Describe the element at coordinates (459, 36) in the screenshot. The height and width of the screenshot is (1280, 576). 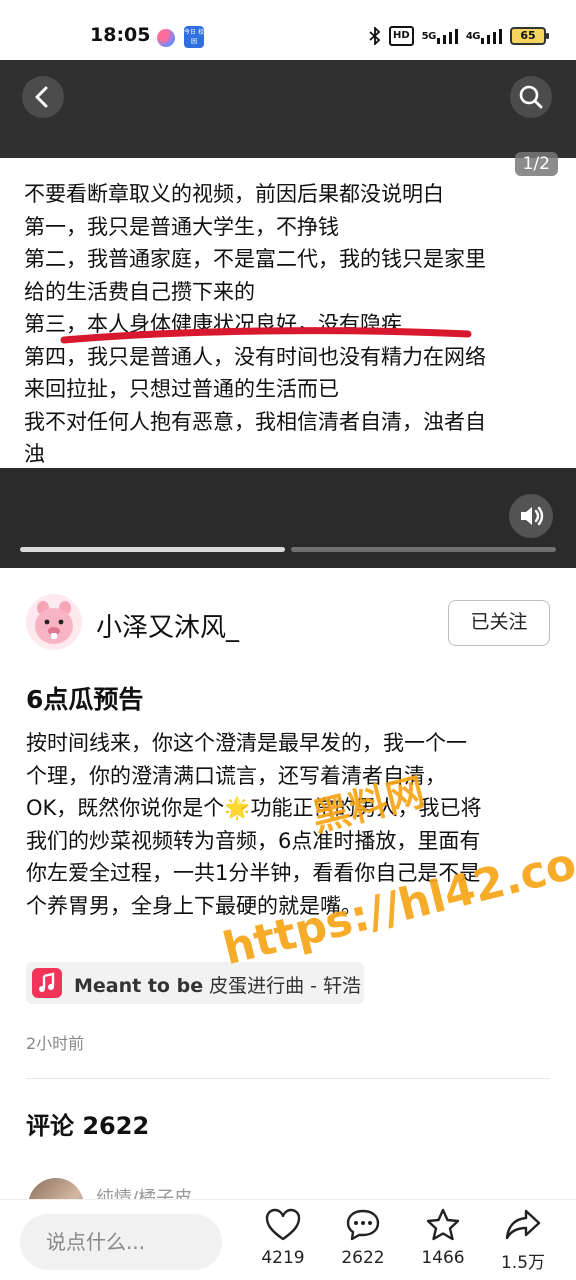
I see `status-icons: HD 5G 4G 65` at that location.